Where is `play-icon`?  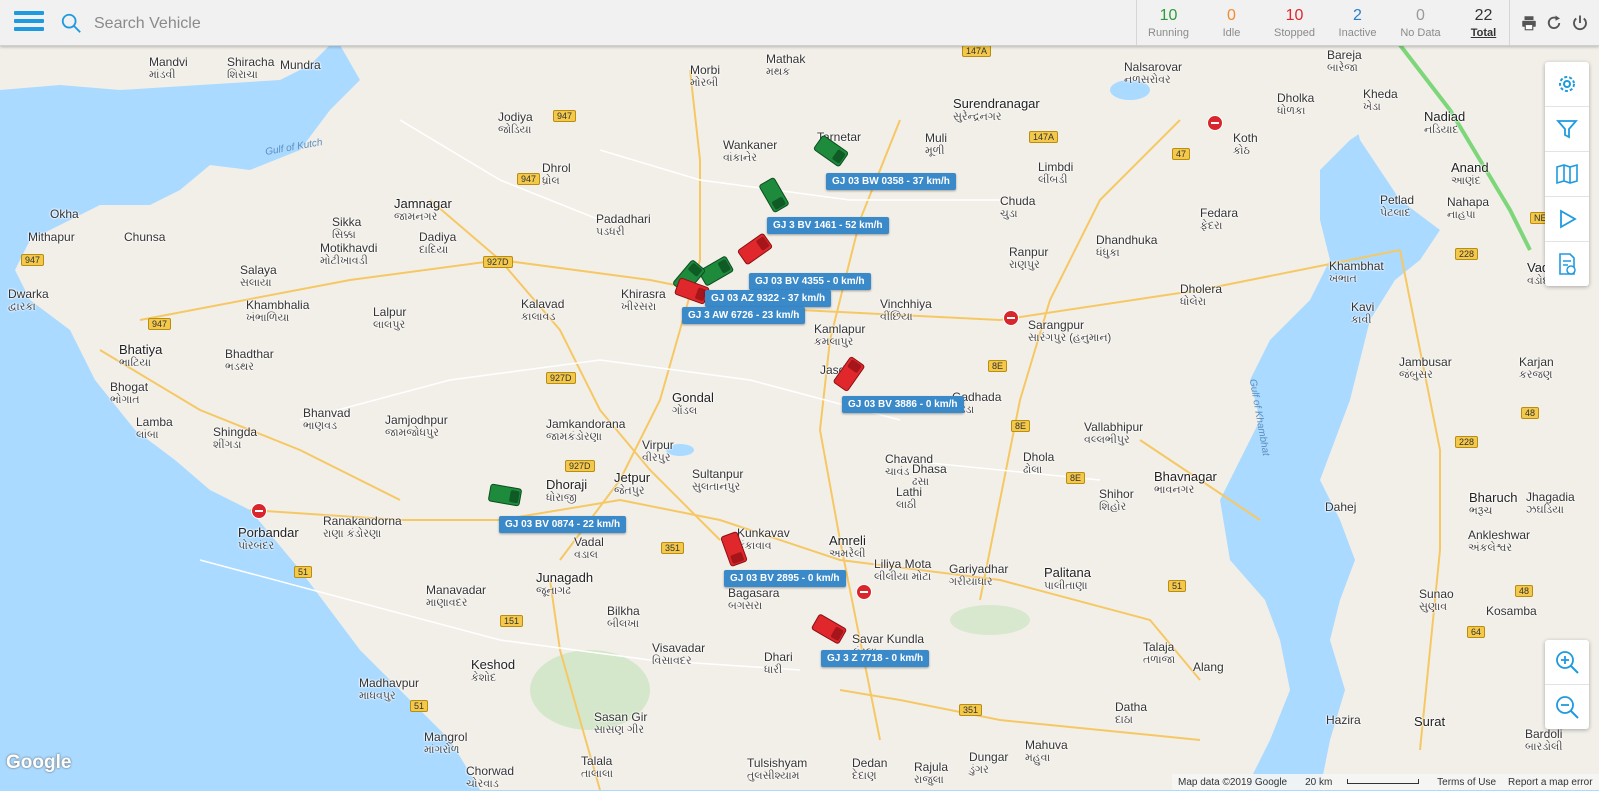
play-icon is located at coordinates (1568, 219).